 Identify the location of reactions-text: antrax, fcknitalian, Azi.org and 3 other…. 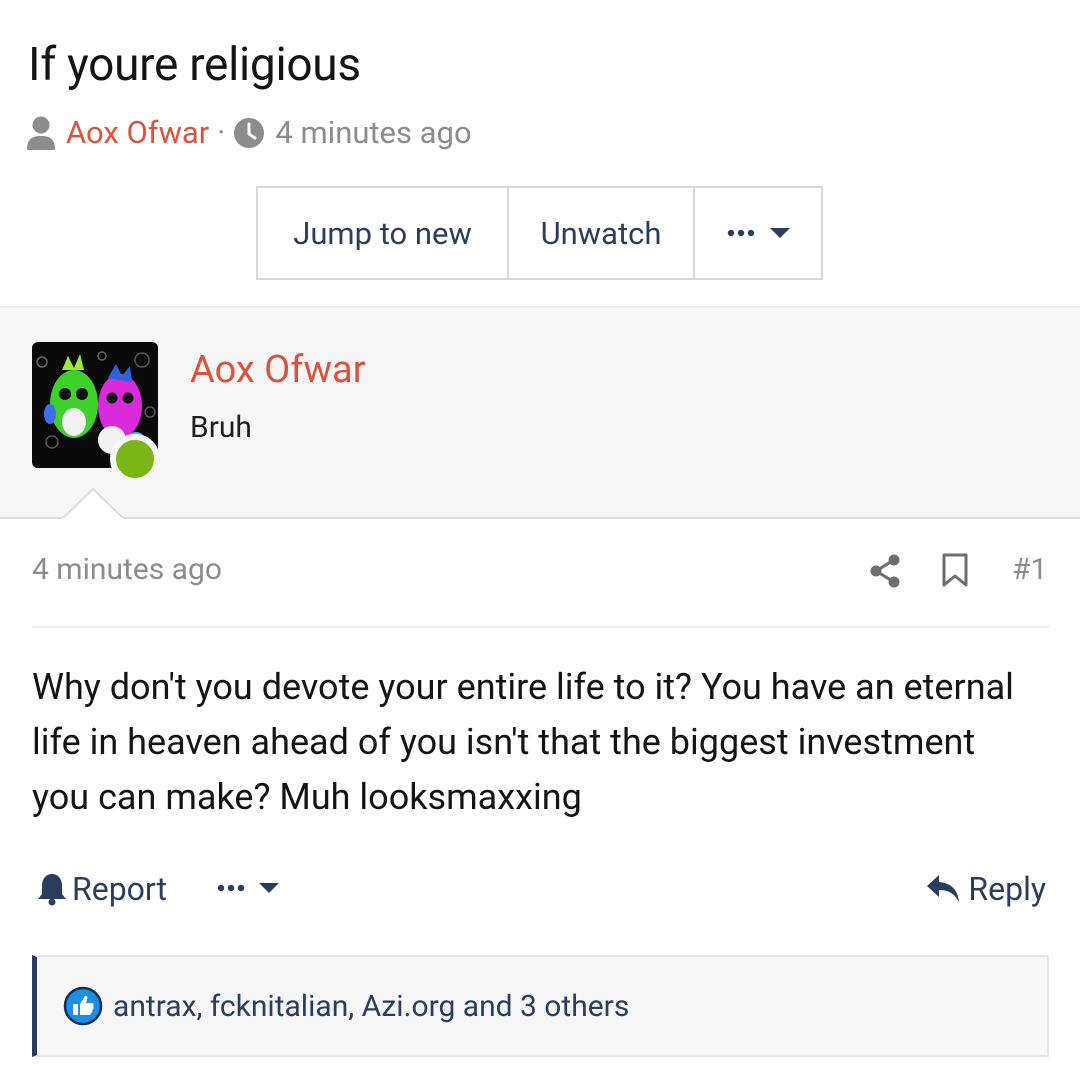
(371, 1006).